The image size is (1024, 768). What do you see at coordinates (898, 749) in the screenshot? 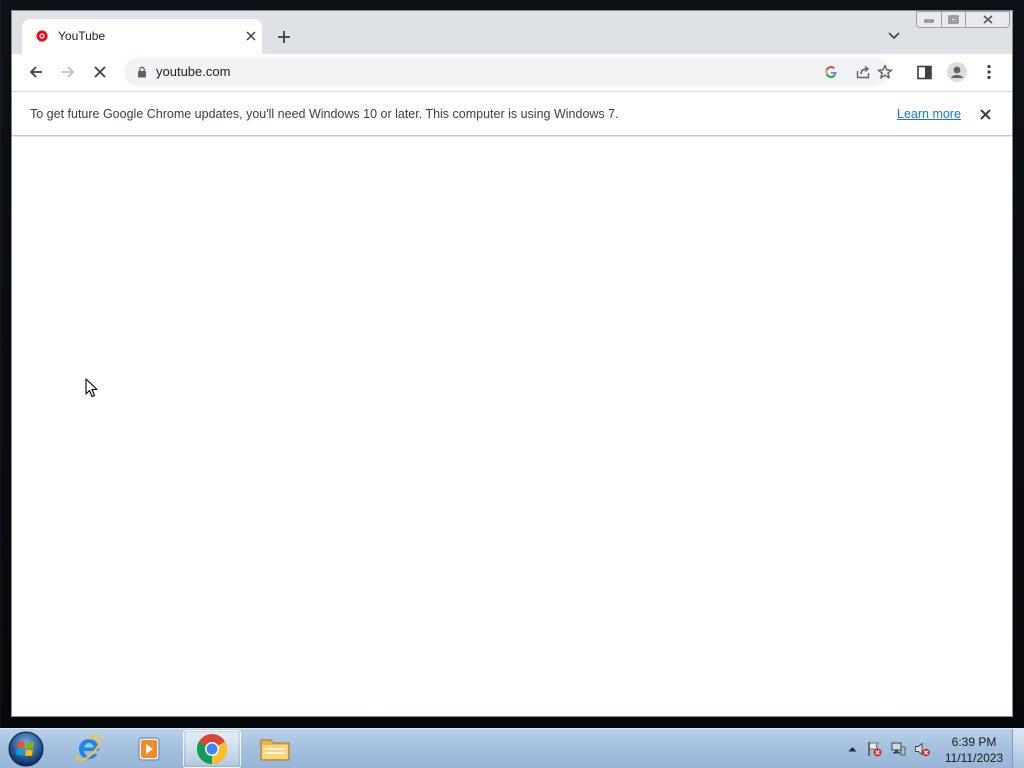
I see `network-icon` at bounding box center [898, 749].